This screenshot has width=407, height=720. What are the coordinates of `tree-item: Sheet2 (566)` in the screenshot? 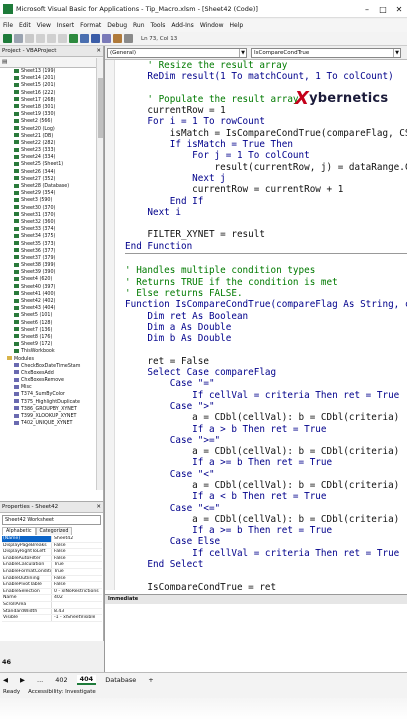 It's located at (48, 121).